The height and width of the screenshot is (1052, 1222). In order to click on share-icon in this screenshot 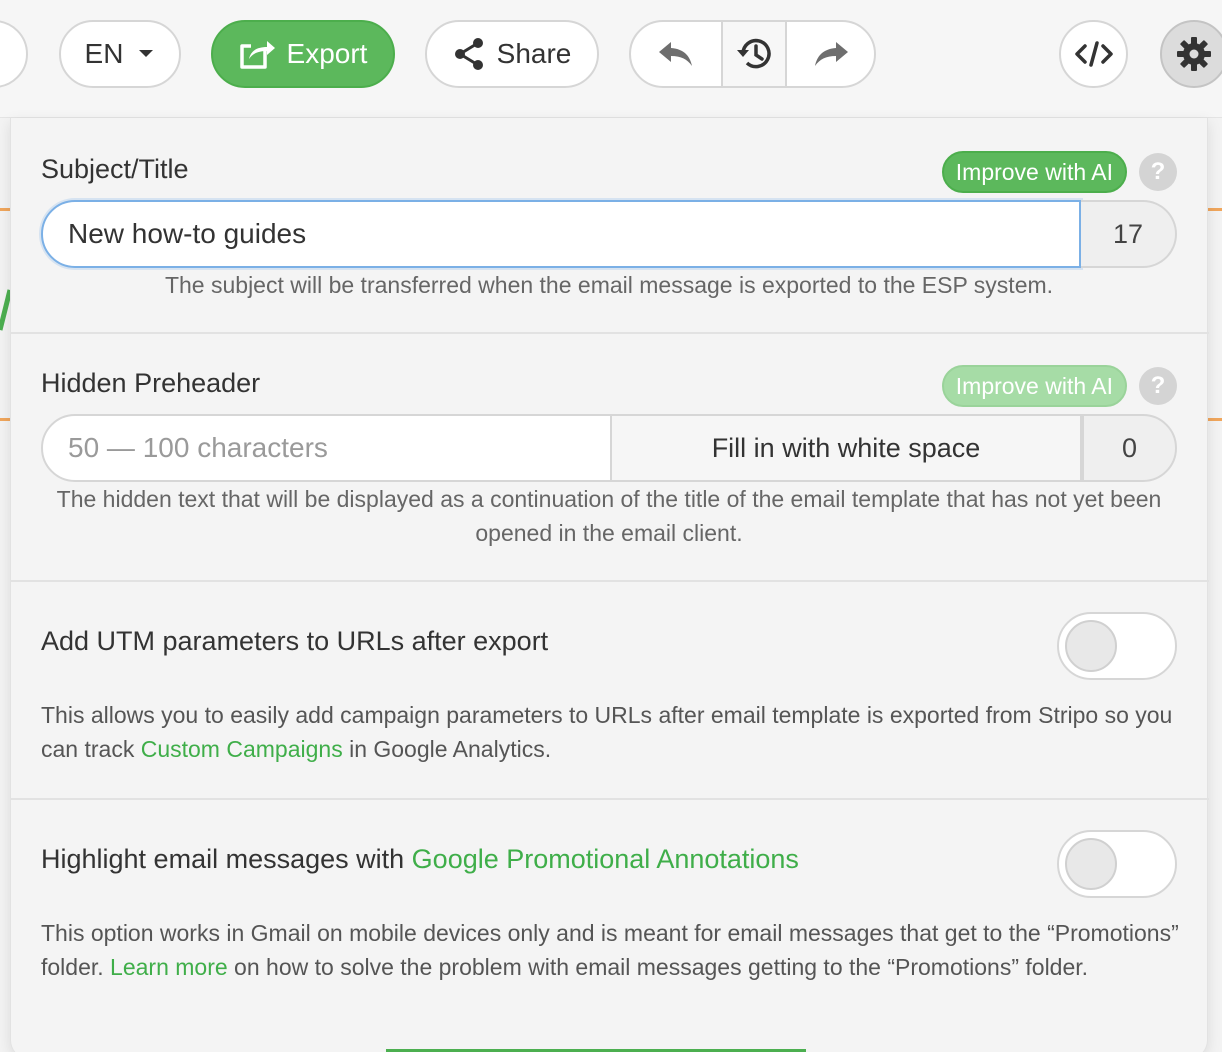, I will do `click(468, 54)`.